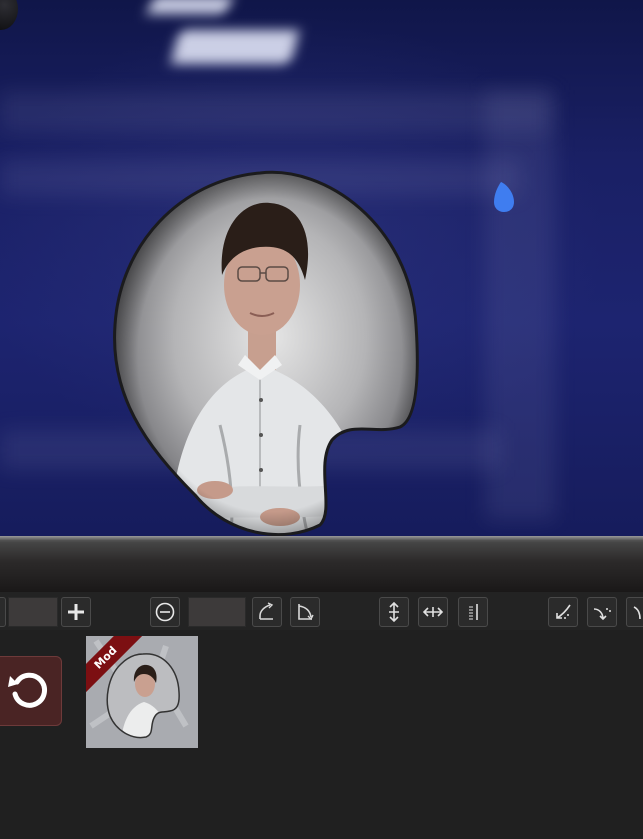 The height and width of the screenshot is (839, 643). Describe the element at coordinates (28, 690) in the screenshot. I see `undo-icon` at that location.